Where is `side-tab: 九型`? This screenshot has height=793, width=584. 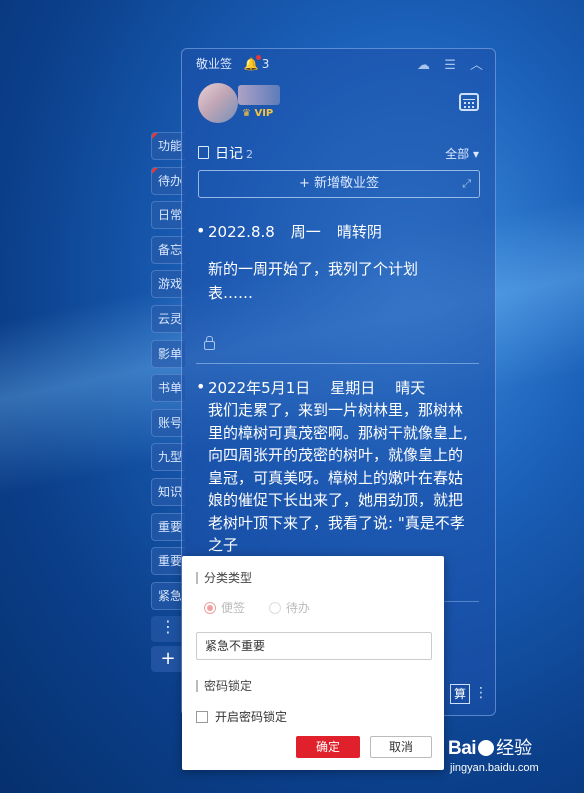 side-tab: 九型 is located at coordinates (168, 457).